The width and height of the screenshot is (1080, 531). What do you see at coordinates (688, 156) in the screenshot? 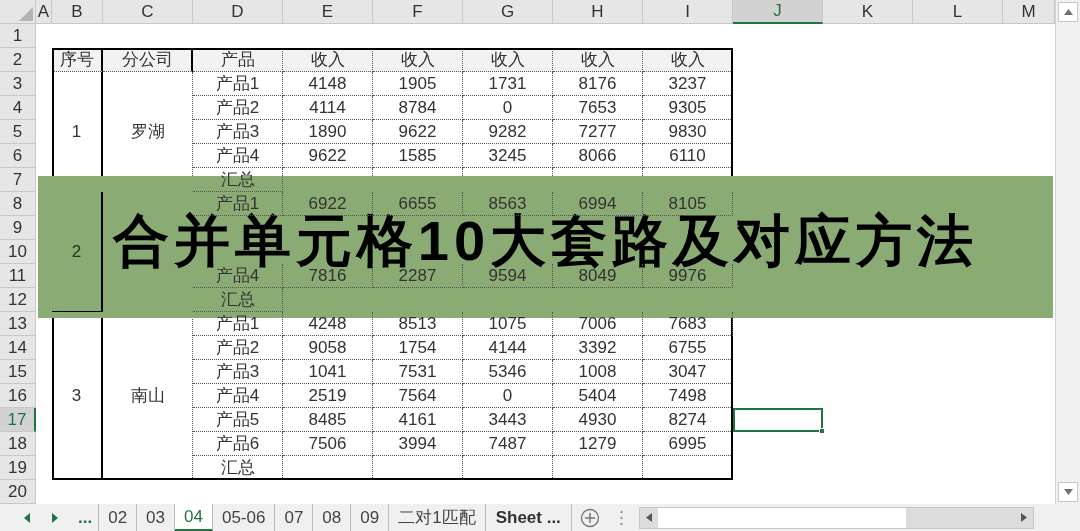
I see `table-cell: 6110` at bounding box center [688, 156].